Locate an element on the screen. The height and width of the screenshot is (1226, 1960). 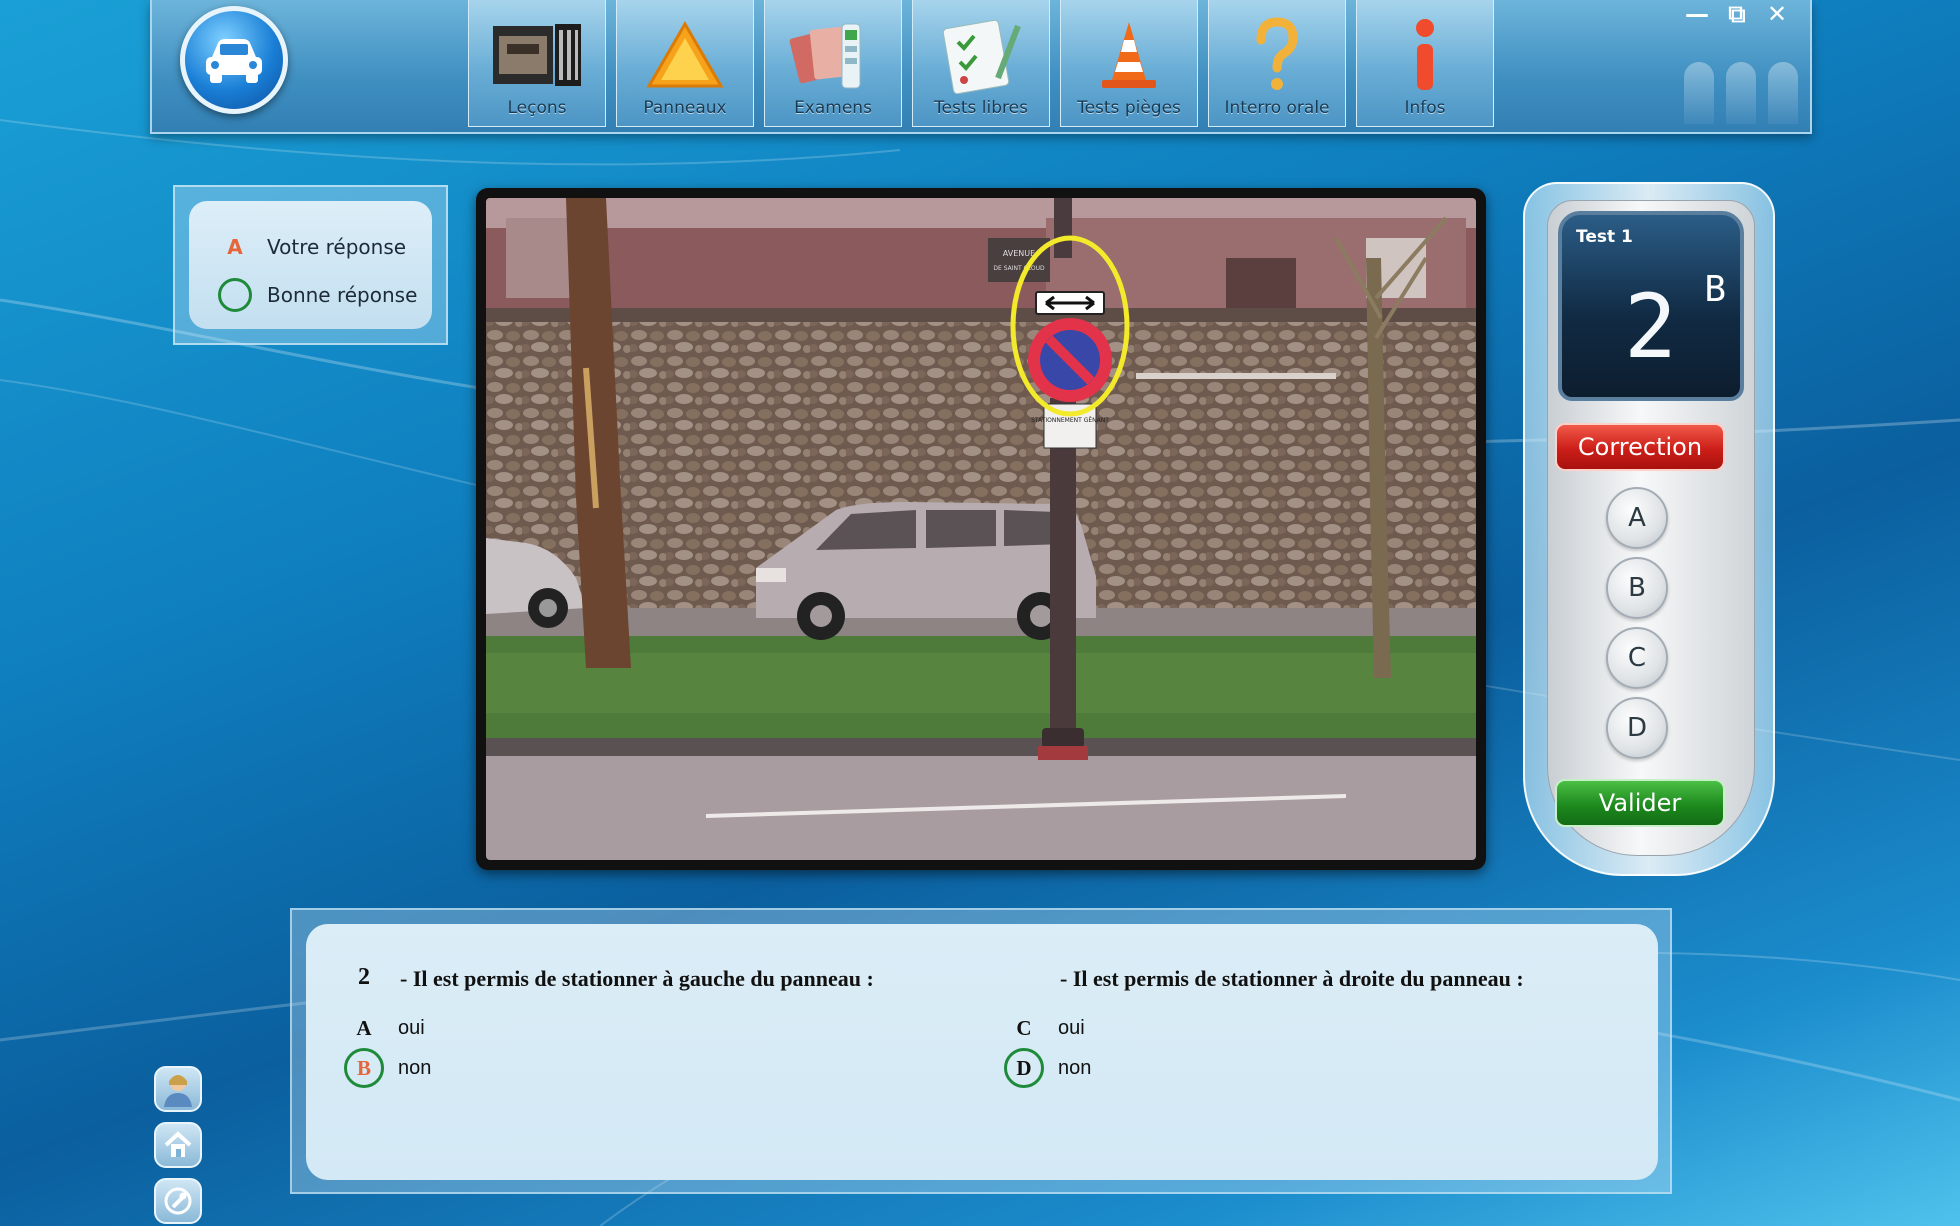
car-icon is located at coordinates (234, 61).